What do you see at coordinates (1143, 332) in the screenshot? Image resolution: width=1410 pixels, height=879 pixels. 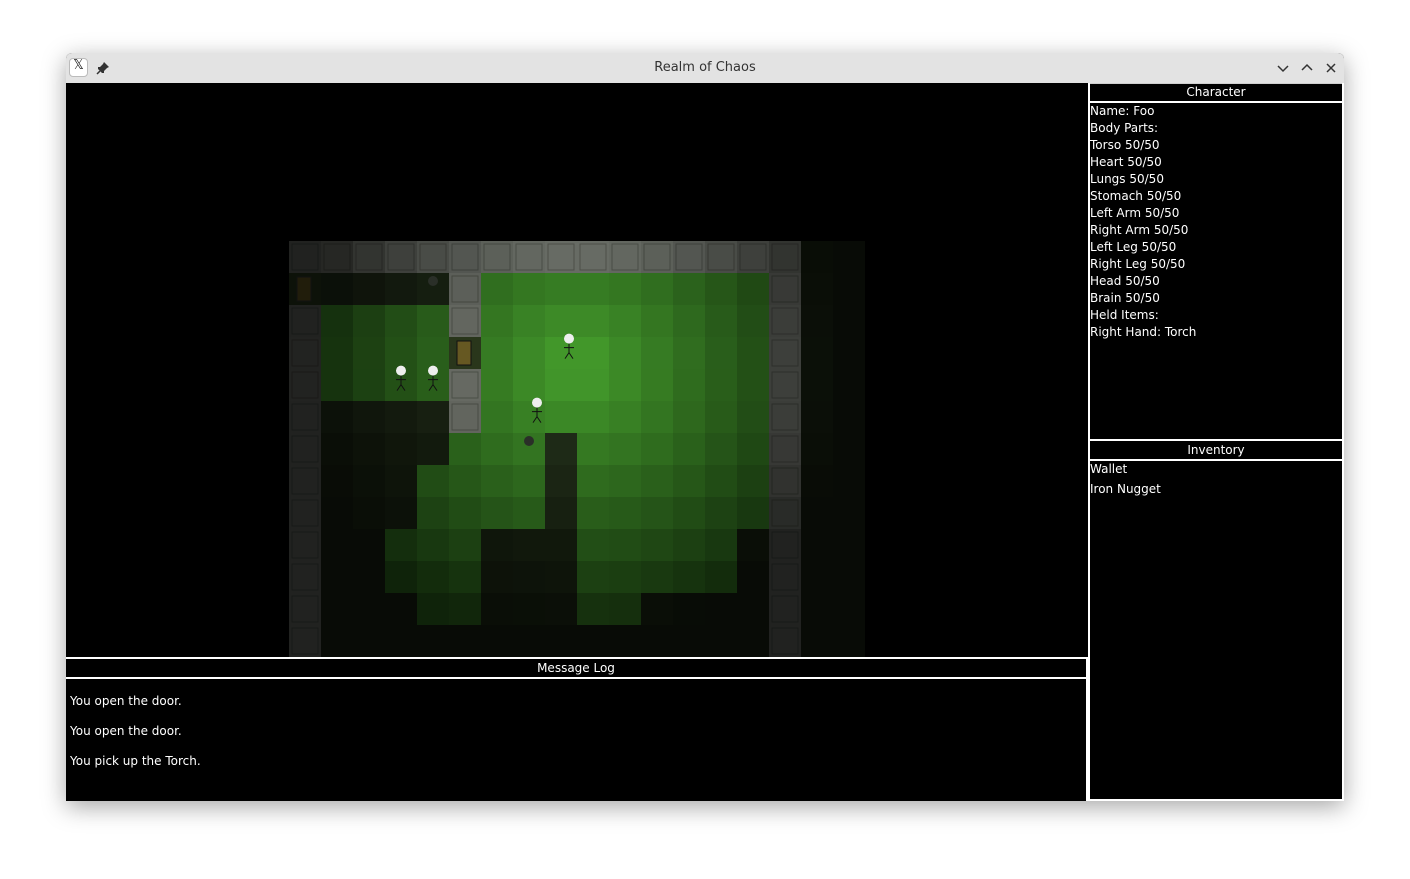 I see `held-item-right-hand: Right Hand: Torch` at bounding box center [1143, 332].